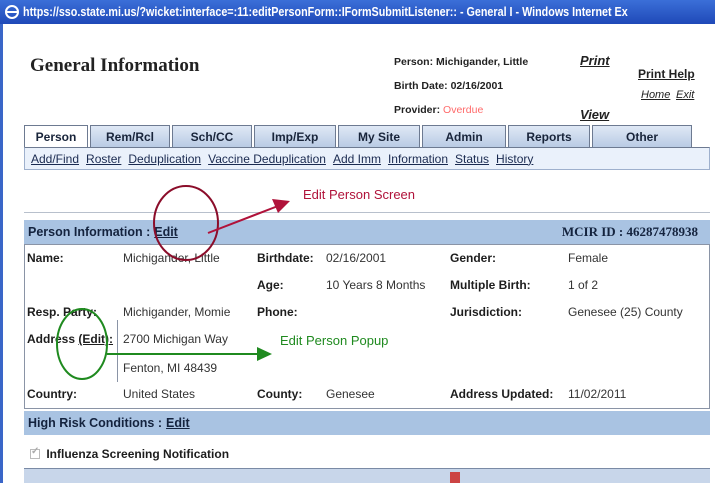  I want to click on high-risk-item: Influenza Screening Notification, so click(130, 453).